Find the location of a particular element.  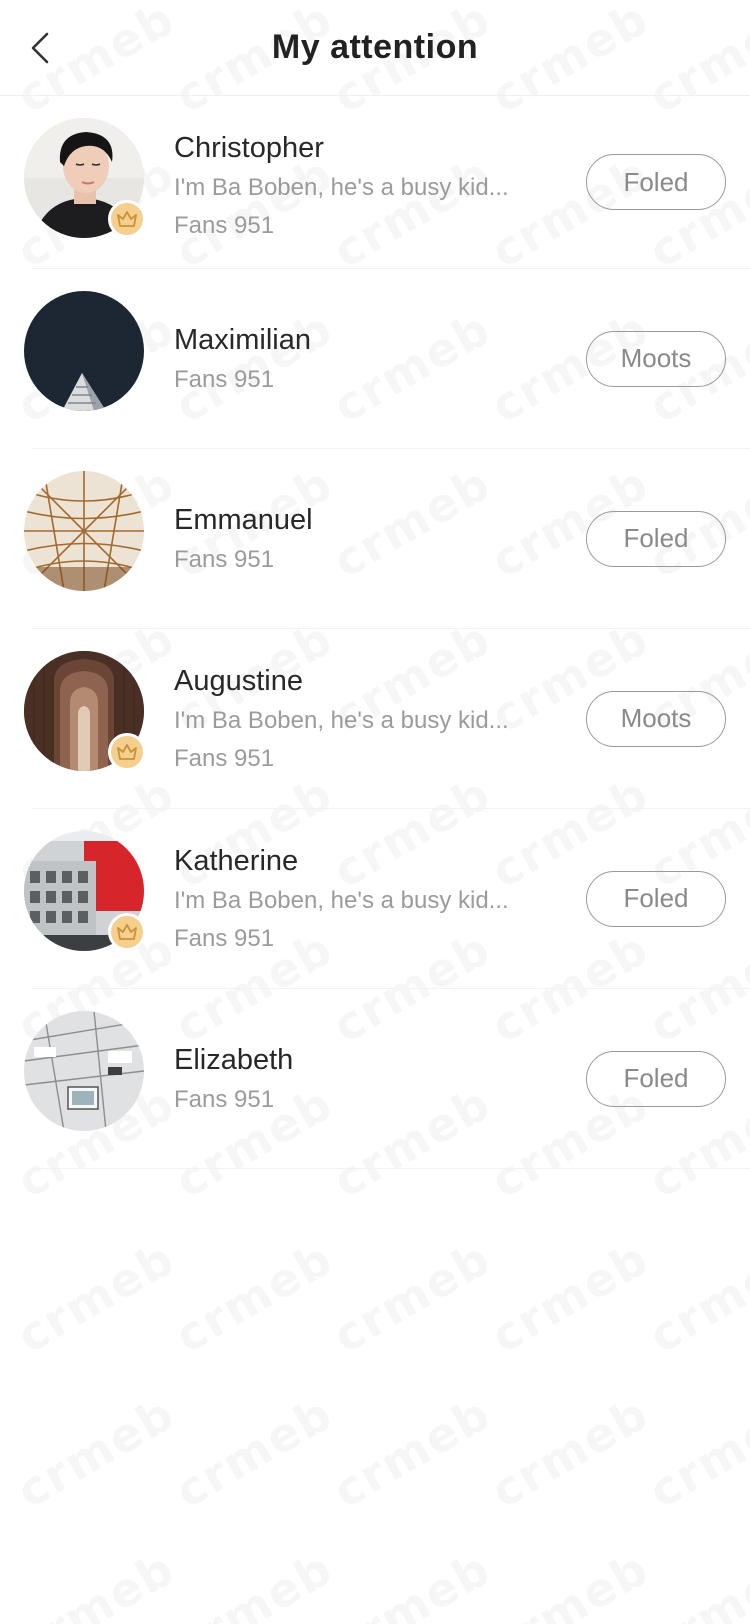

user-name: Elizabeth is located at coordinates (234, 1060).